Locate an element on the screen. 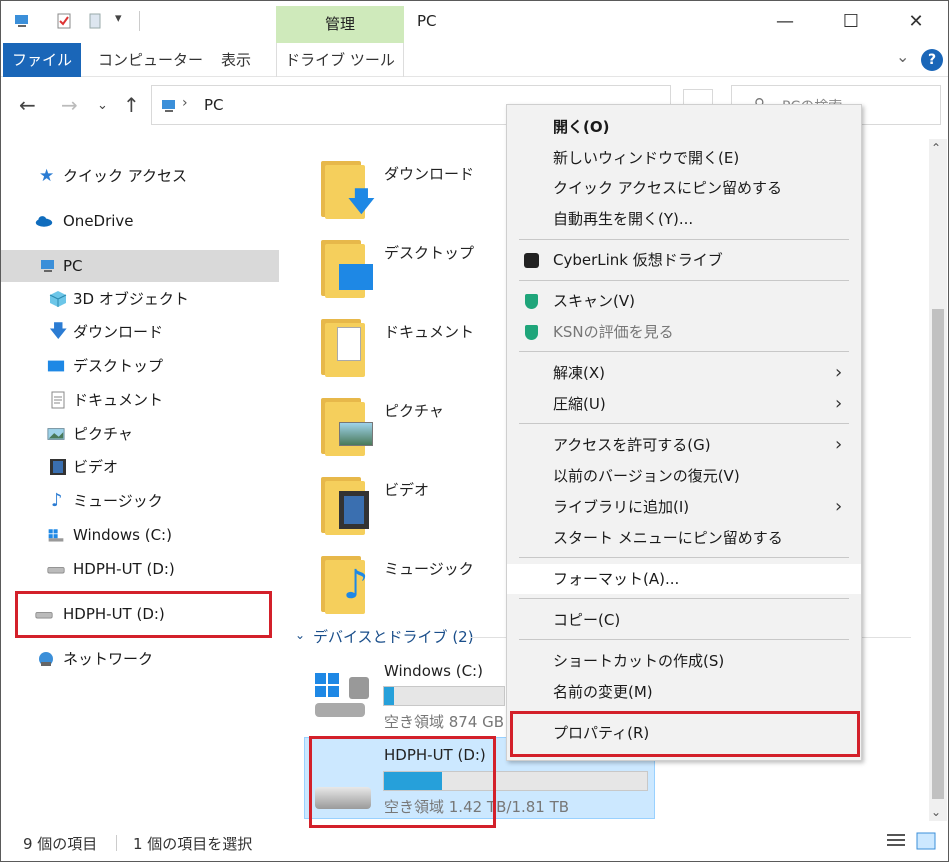  menu-item-label: 新しいウィンドウで開く(E) is located at coordinates (646, 158).